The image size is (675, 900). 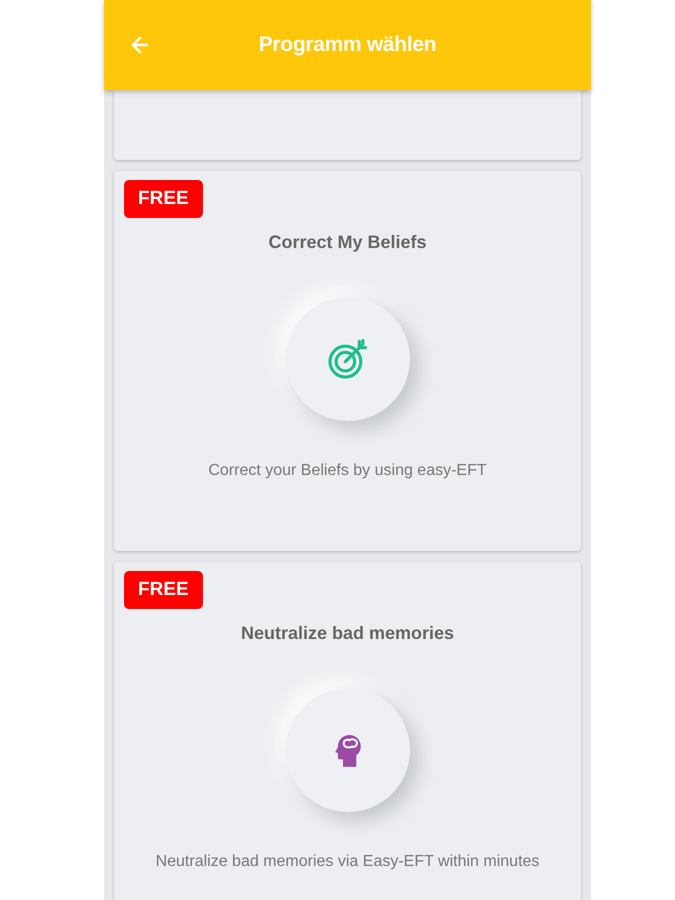 I want to click on head-brain-icon, so click(x=347, y=750).